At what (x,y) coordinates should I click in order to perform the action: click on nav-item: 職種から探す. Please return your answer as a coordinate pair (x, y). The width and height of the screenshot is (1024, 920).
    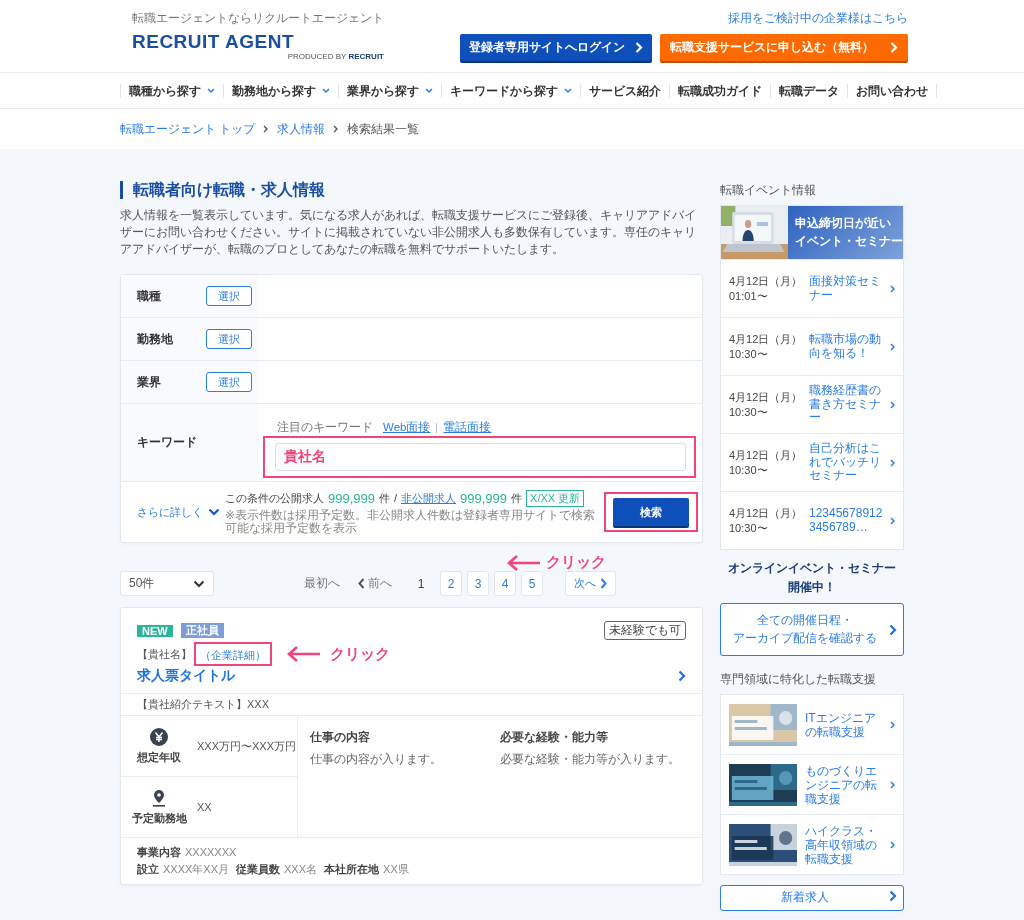
    Looking at the image, I should click on (171, 90).